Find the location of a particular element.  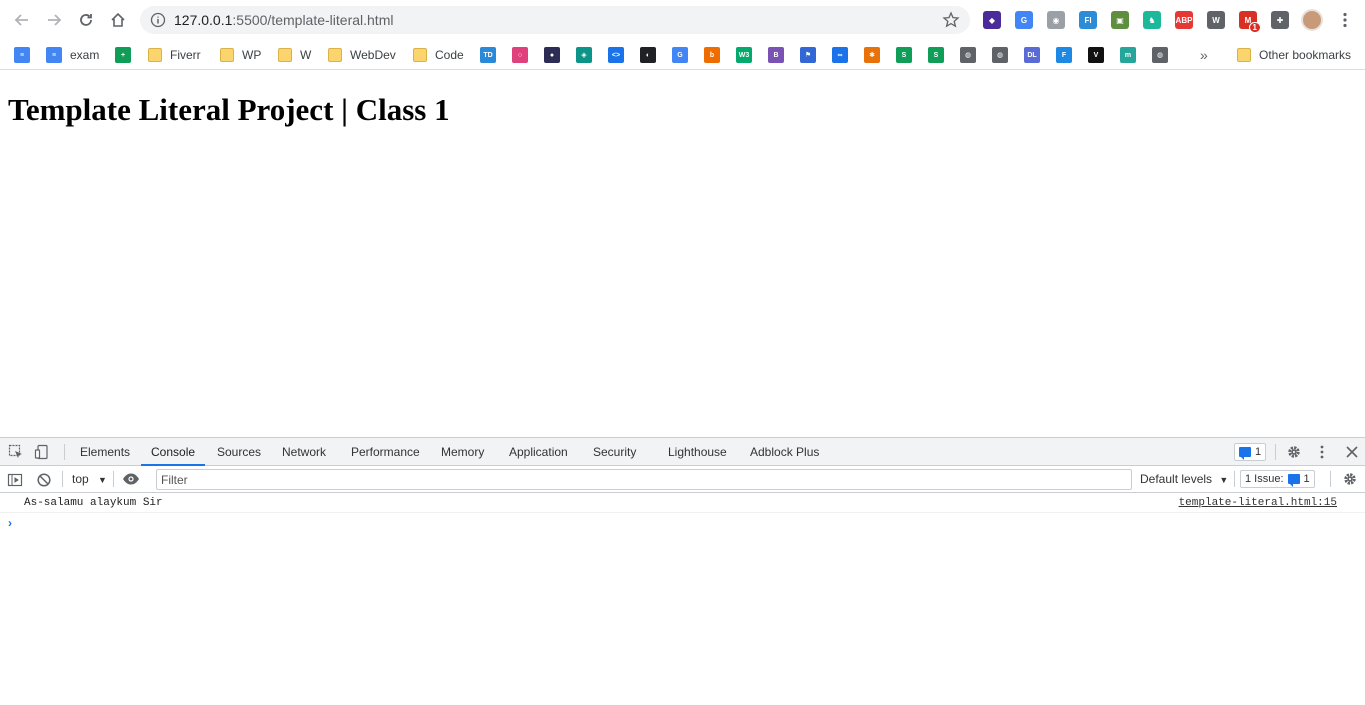

devtools-settings-button is located at coordinates (1294, 452).